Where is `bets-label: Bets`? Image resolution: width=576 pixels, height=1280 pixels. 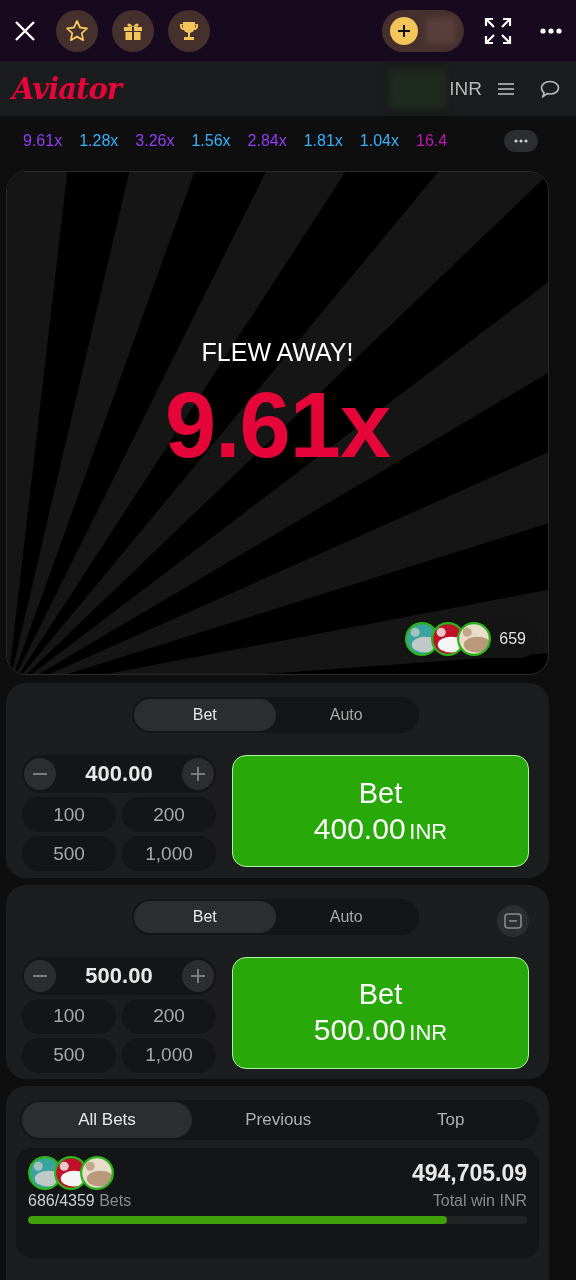 bets-label: Bets is located at coordinates (115, 1200).